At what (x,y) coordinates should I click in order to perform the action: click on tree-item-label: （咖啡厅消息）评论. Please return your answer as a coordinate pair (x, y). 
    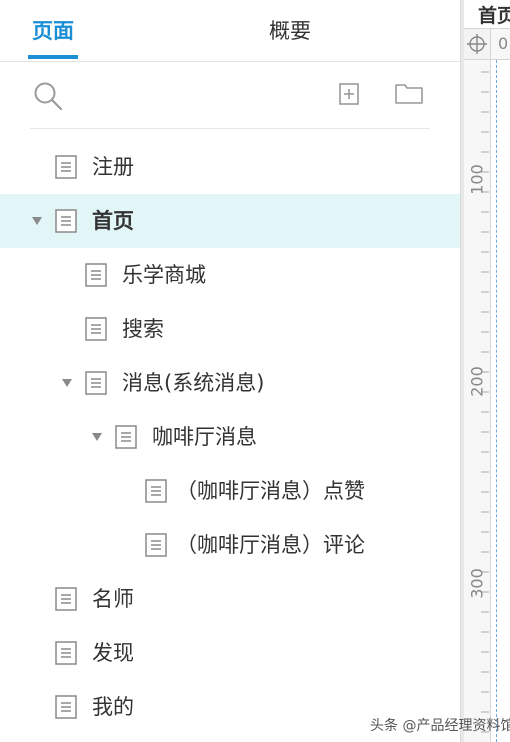
    Looking at the image, I should click on (270, 545).